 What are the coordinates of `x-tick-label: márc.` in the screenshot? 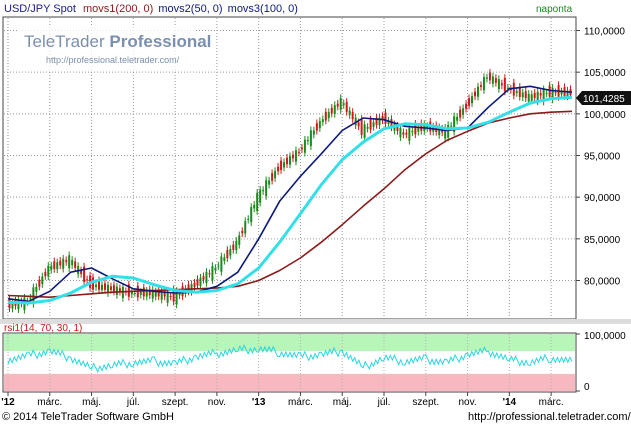 It's located at (300, 402).